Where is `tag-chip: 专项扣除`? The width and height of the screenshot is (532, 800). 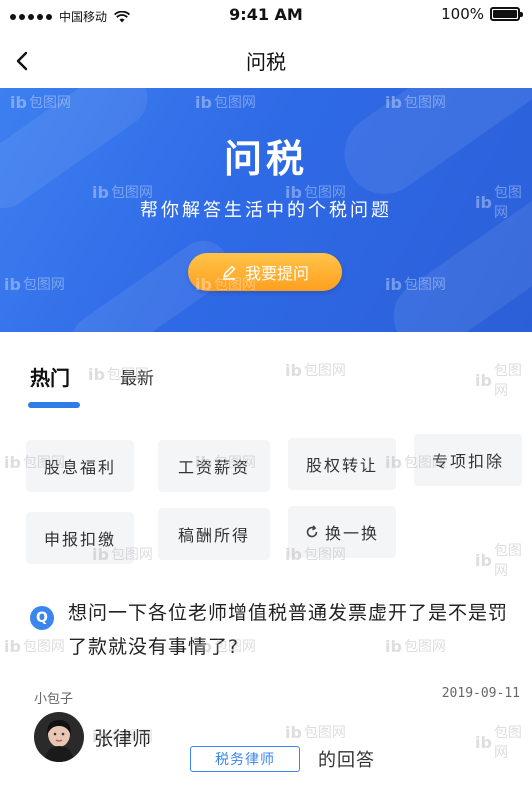
tag-chip: 专项扣除 is located at coordinates (468, 460).